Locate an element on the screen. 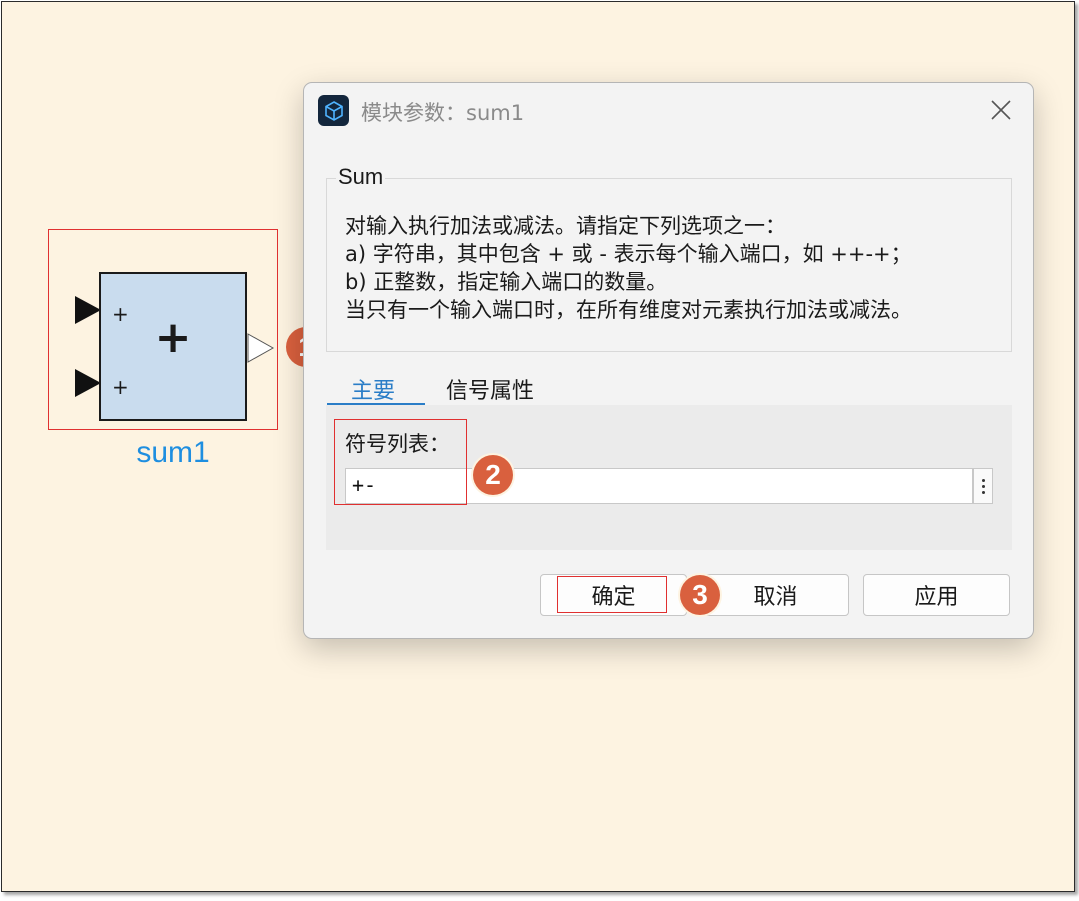  tab-signal-attributes: 信号属性 is located at coordinates (490, 389).